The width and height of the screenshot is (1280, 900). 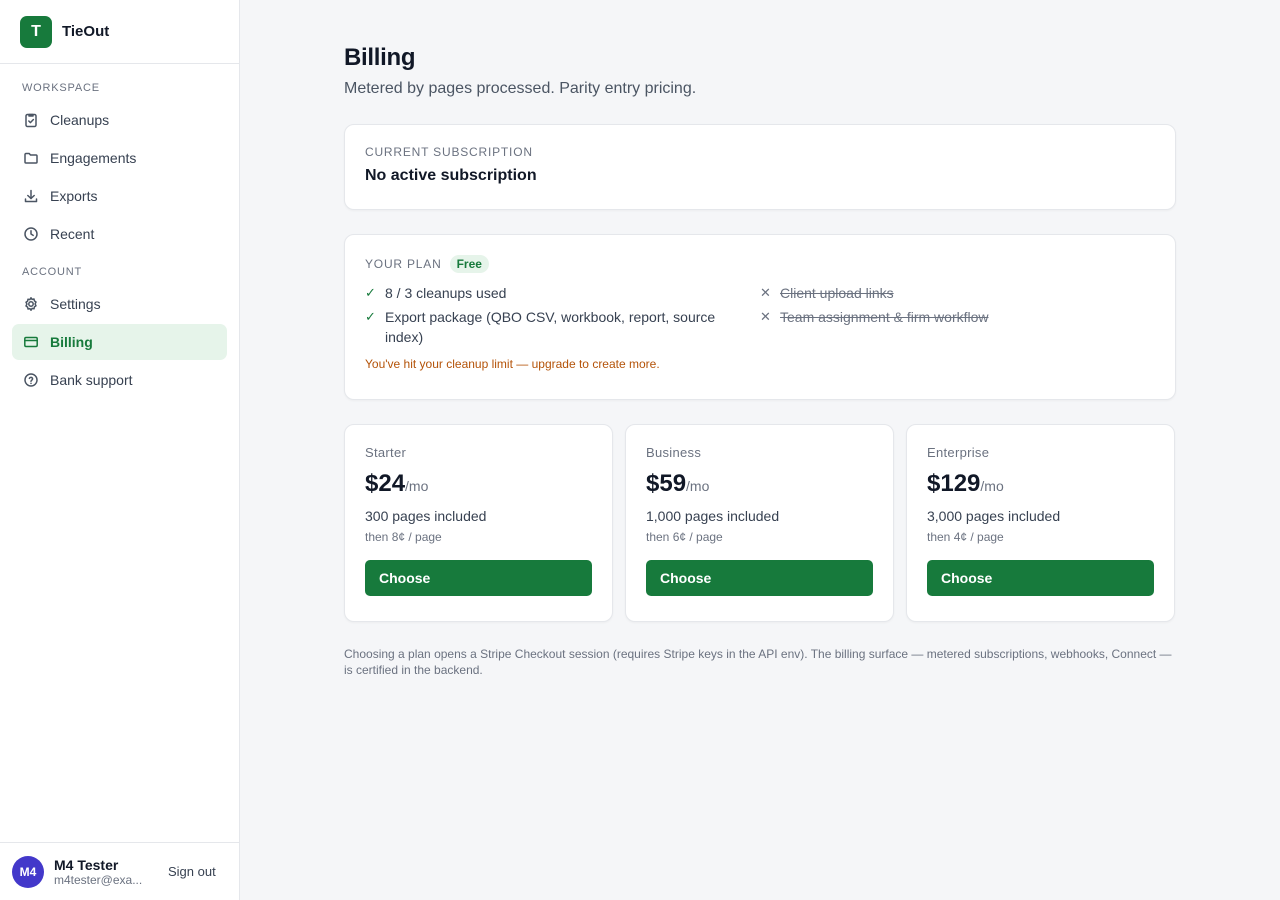 I want to click on gear-icon, so click(x=31, y=304).